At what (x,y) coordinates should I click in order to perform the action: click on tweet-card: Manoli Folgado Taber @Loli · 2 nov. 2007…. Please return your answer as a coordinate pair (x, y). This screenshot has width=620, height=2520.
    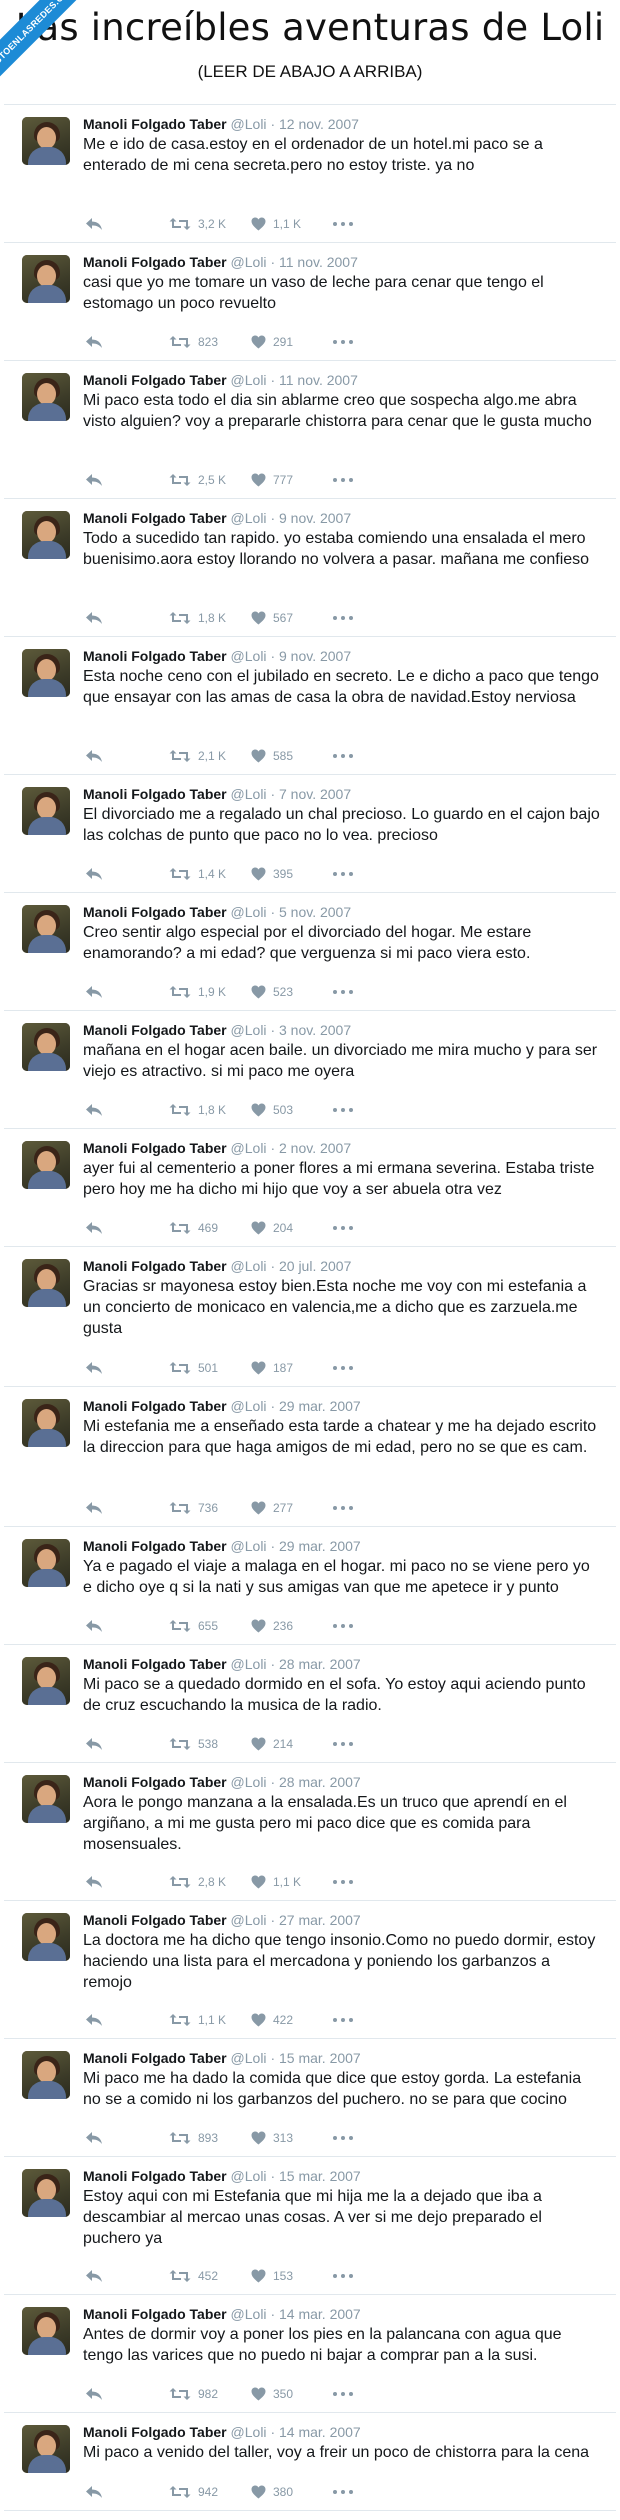
    Looking at the image, I should click on (310, 1188).